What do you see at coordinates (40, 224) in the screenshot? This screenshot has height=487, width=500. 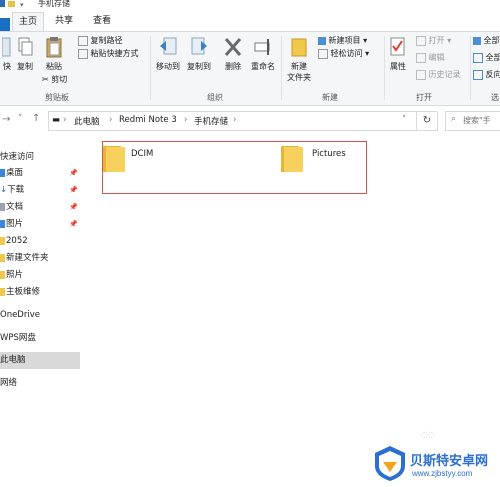 I see `nav-item-pictures: 图片 📌` at bounding box center [40, 224].